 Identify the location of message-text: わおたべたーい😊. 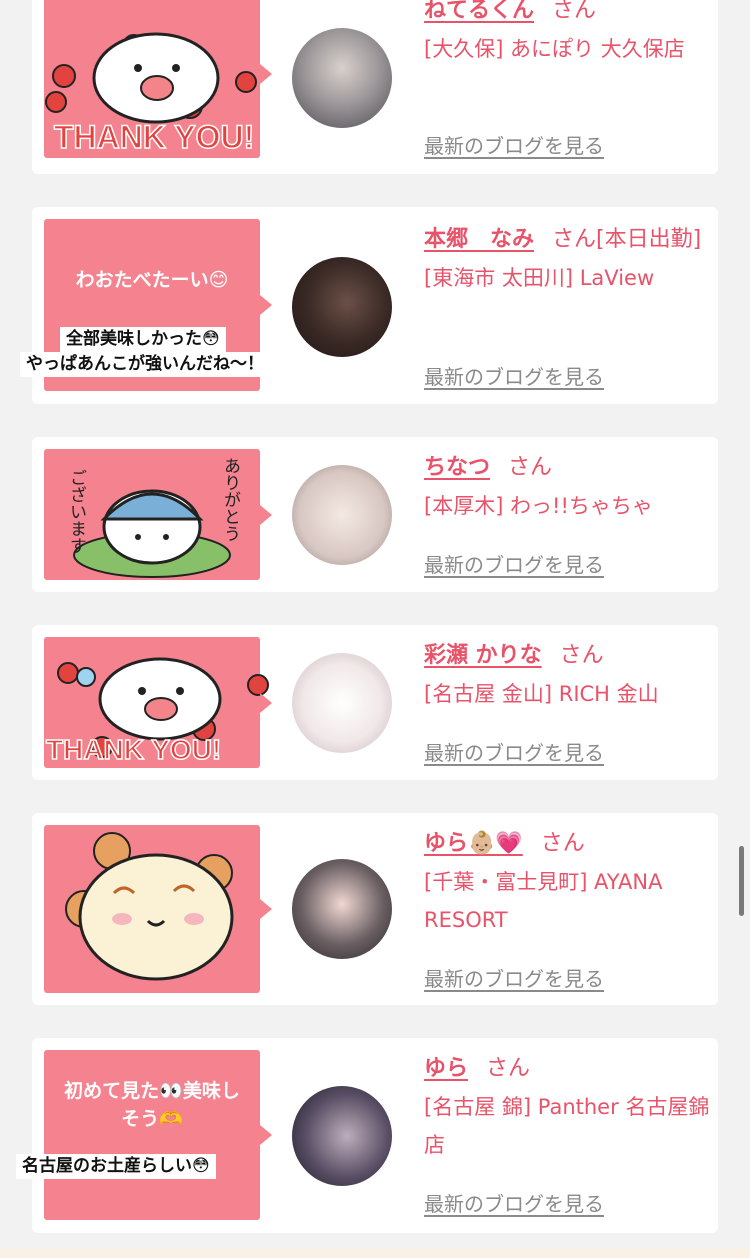
(152, 280).